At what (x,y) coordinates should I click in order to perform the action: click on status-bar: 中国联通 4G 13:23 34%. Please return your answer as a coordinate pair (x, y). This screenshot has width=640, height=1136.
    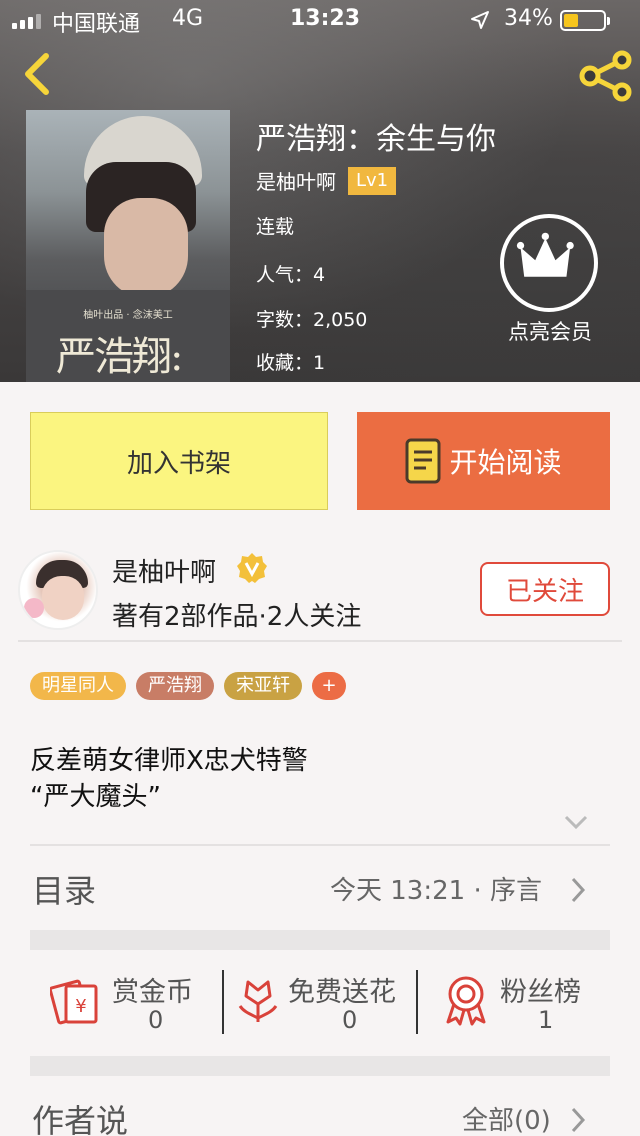
    Looking at the image, I should click on (320, 20).